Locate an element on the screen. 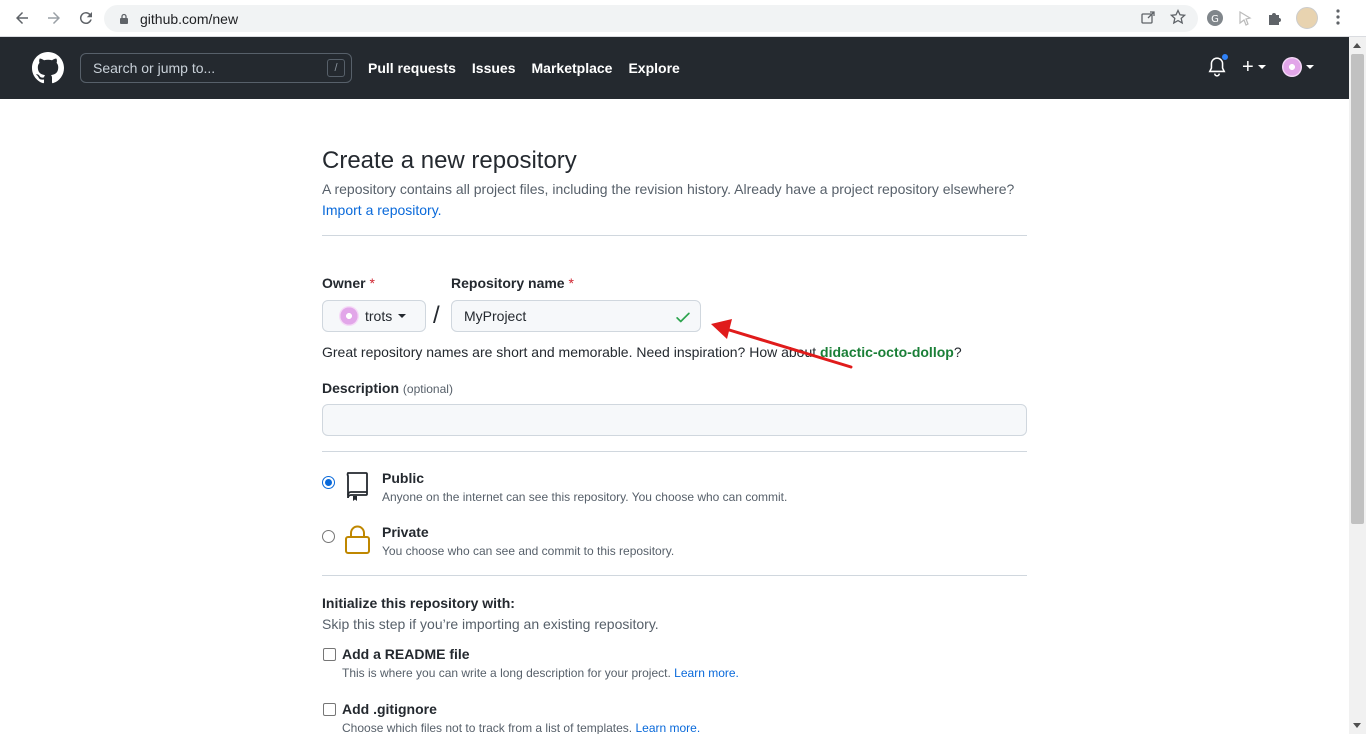  create-new-dropdown: + is located at coordinates (1254, 67).